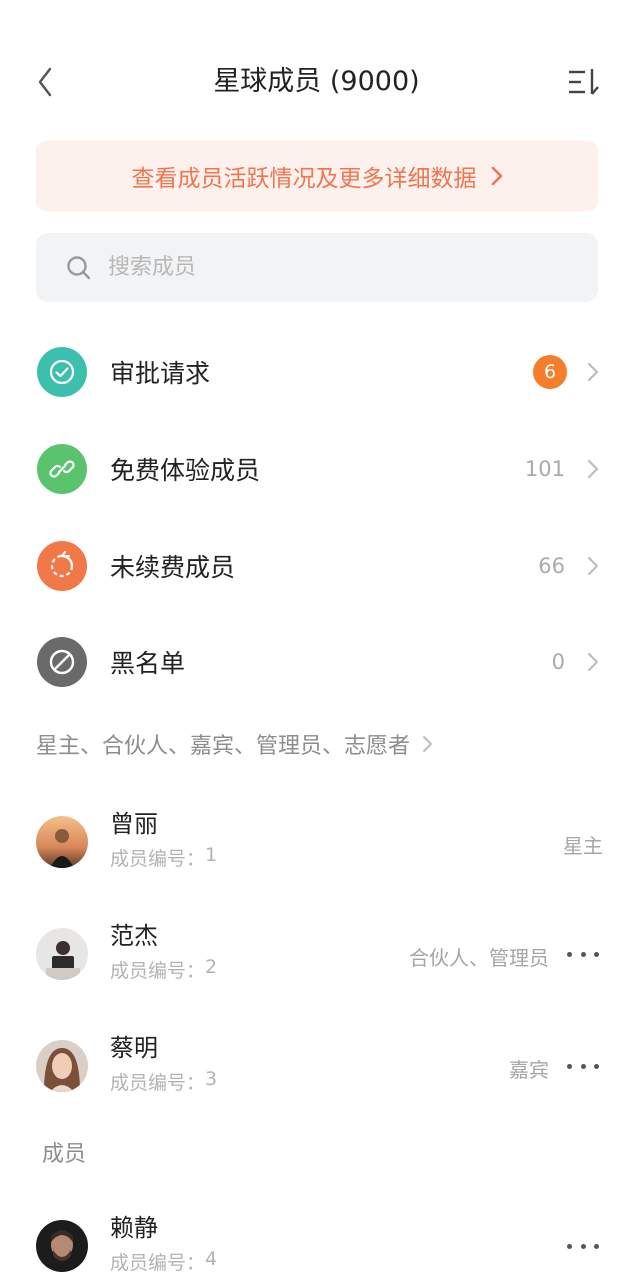 Image resolution: width=633 pixels, height=1280 pixels. I want to click on member-role: 嘉宾, so click(529, 1070).